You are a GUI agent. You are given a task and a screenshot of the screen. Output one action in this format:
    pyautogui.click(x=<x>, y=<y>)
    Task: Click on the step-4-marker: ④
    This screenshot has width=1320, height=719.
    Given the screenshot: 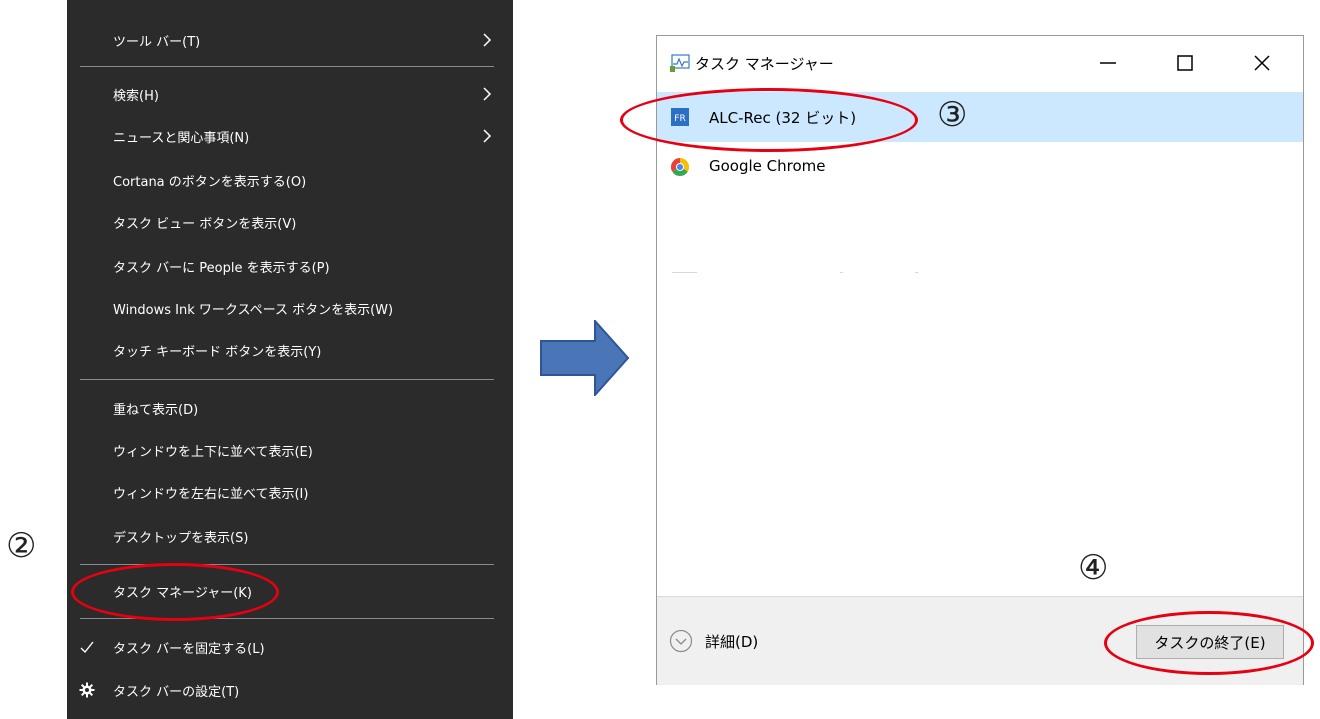 What is the action you would take?
    pyautogui.click(x=1093, y=568)
    